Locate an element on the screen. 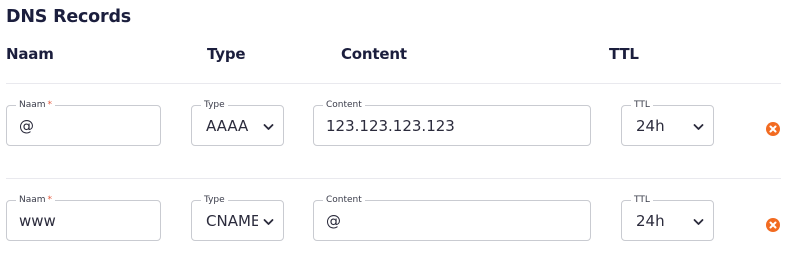 The height and width of the screenshot is (253, 791). type-select-value: AAAA is located at coordinates (227, 126).